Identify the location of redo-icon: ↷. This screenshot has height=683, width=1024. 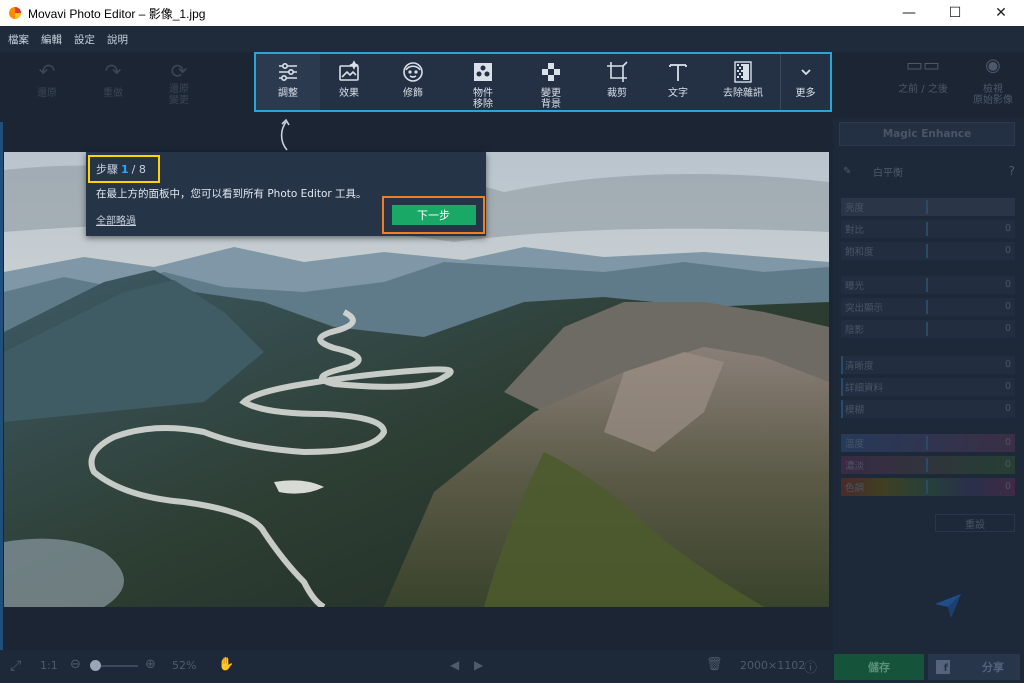
(113, 71).